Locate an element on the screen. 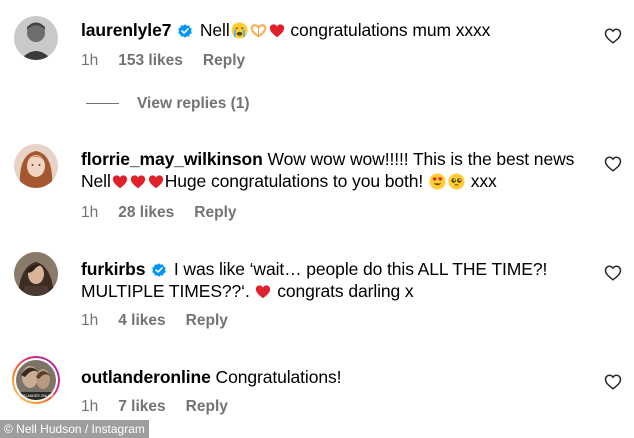  comment-meta: 1h 4 likes Reply is located at coordinates (164, 321).